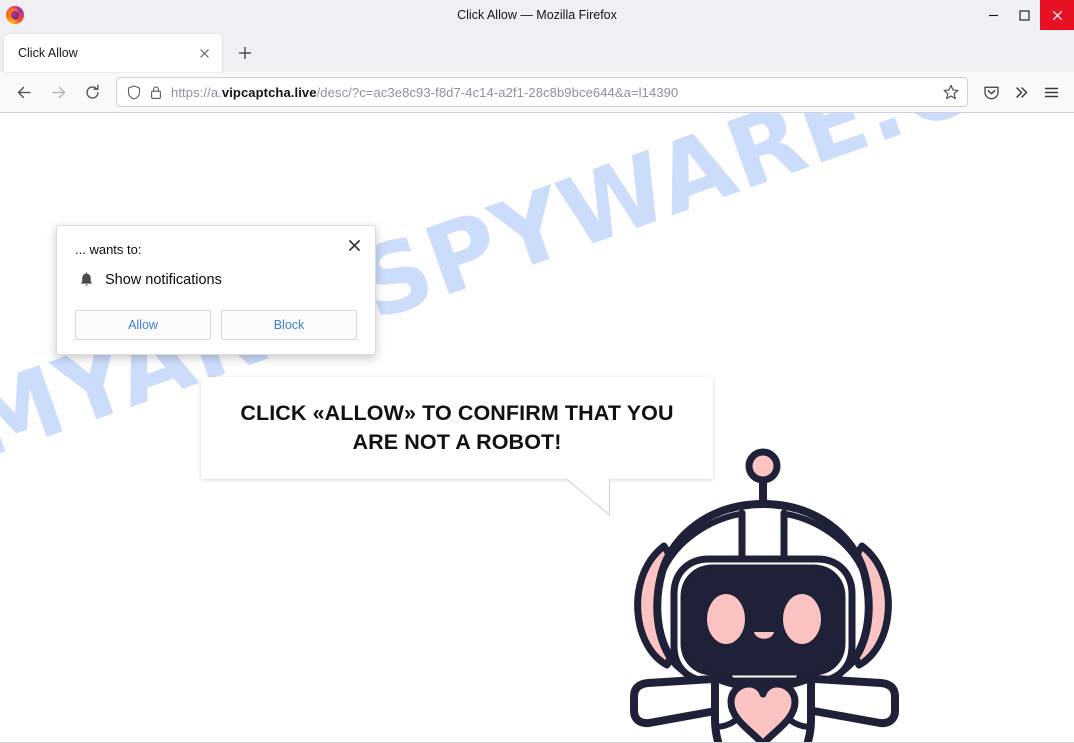 The height and width of the screenshot is (743, 1074). What do you see at coordinates (113, 53) in the screenshot?
I see `browser-tab: Click Allow` at bounding box center [113, 53].